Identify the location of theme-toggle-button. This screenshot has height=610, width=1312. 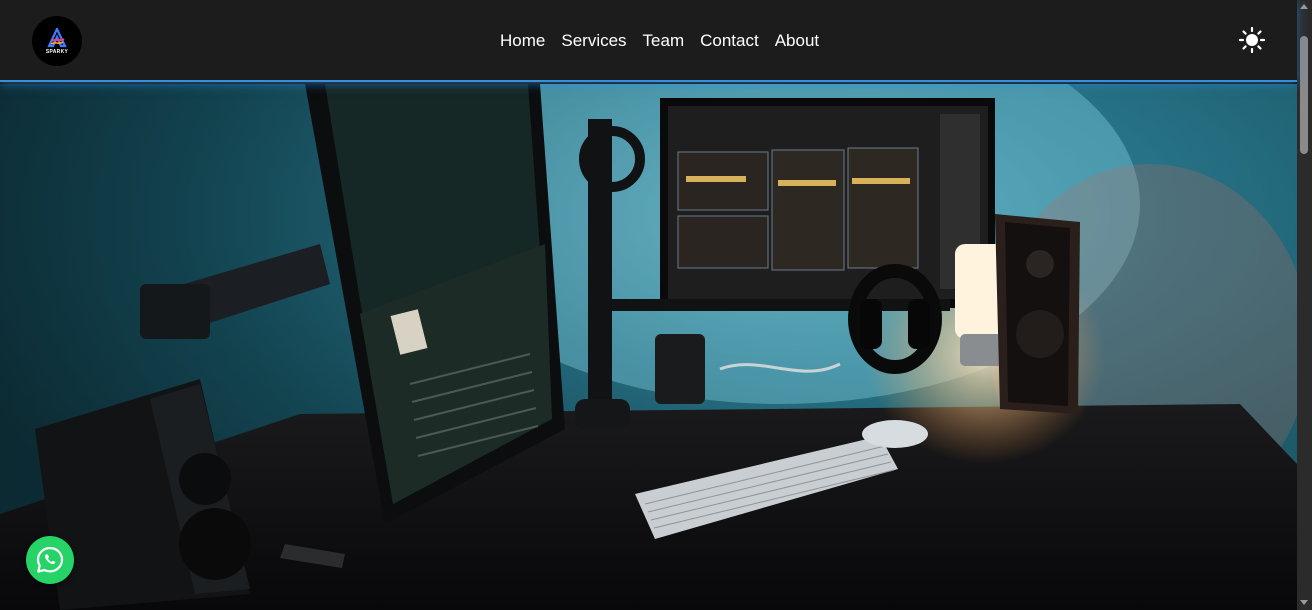
(1252, 40).